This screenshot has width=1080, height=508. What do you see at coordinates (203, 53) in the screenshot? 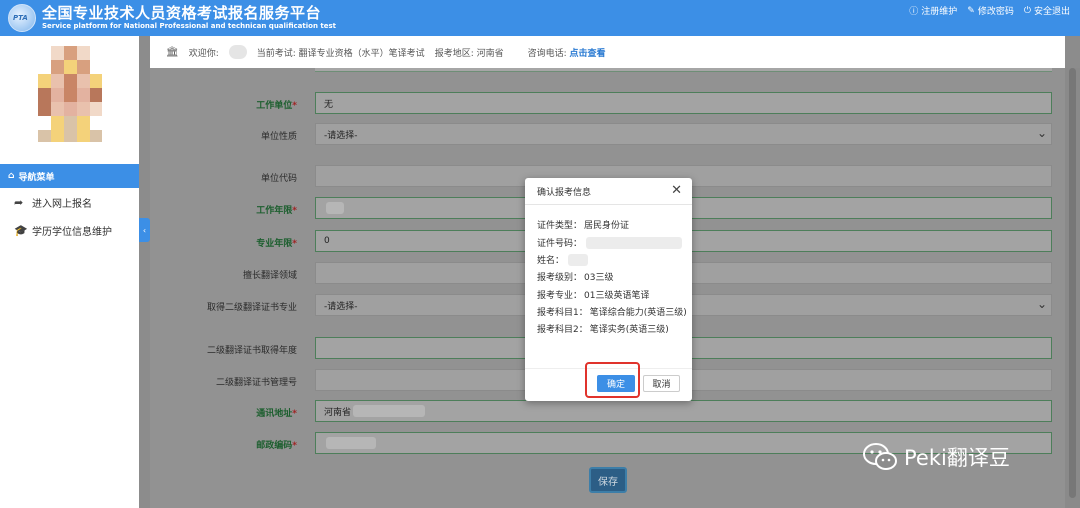
I see `welcome-text: 欢迎你:` at bounding box center [203, 53].